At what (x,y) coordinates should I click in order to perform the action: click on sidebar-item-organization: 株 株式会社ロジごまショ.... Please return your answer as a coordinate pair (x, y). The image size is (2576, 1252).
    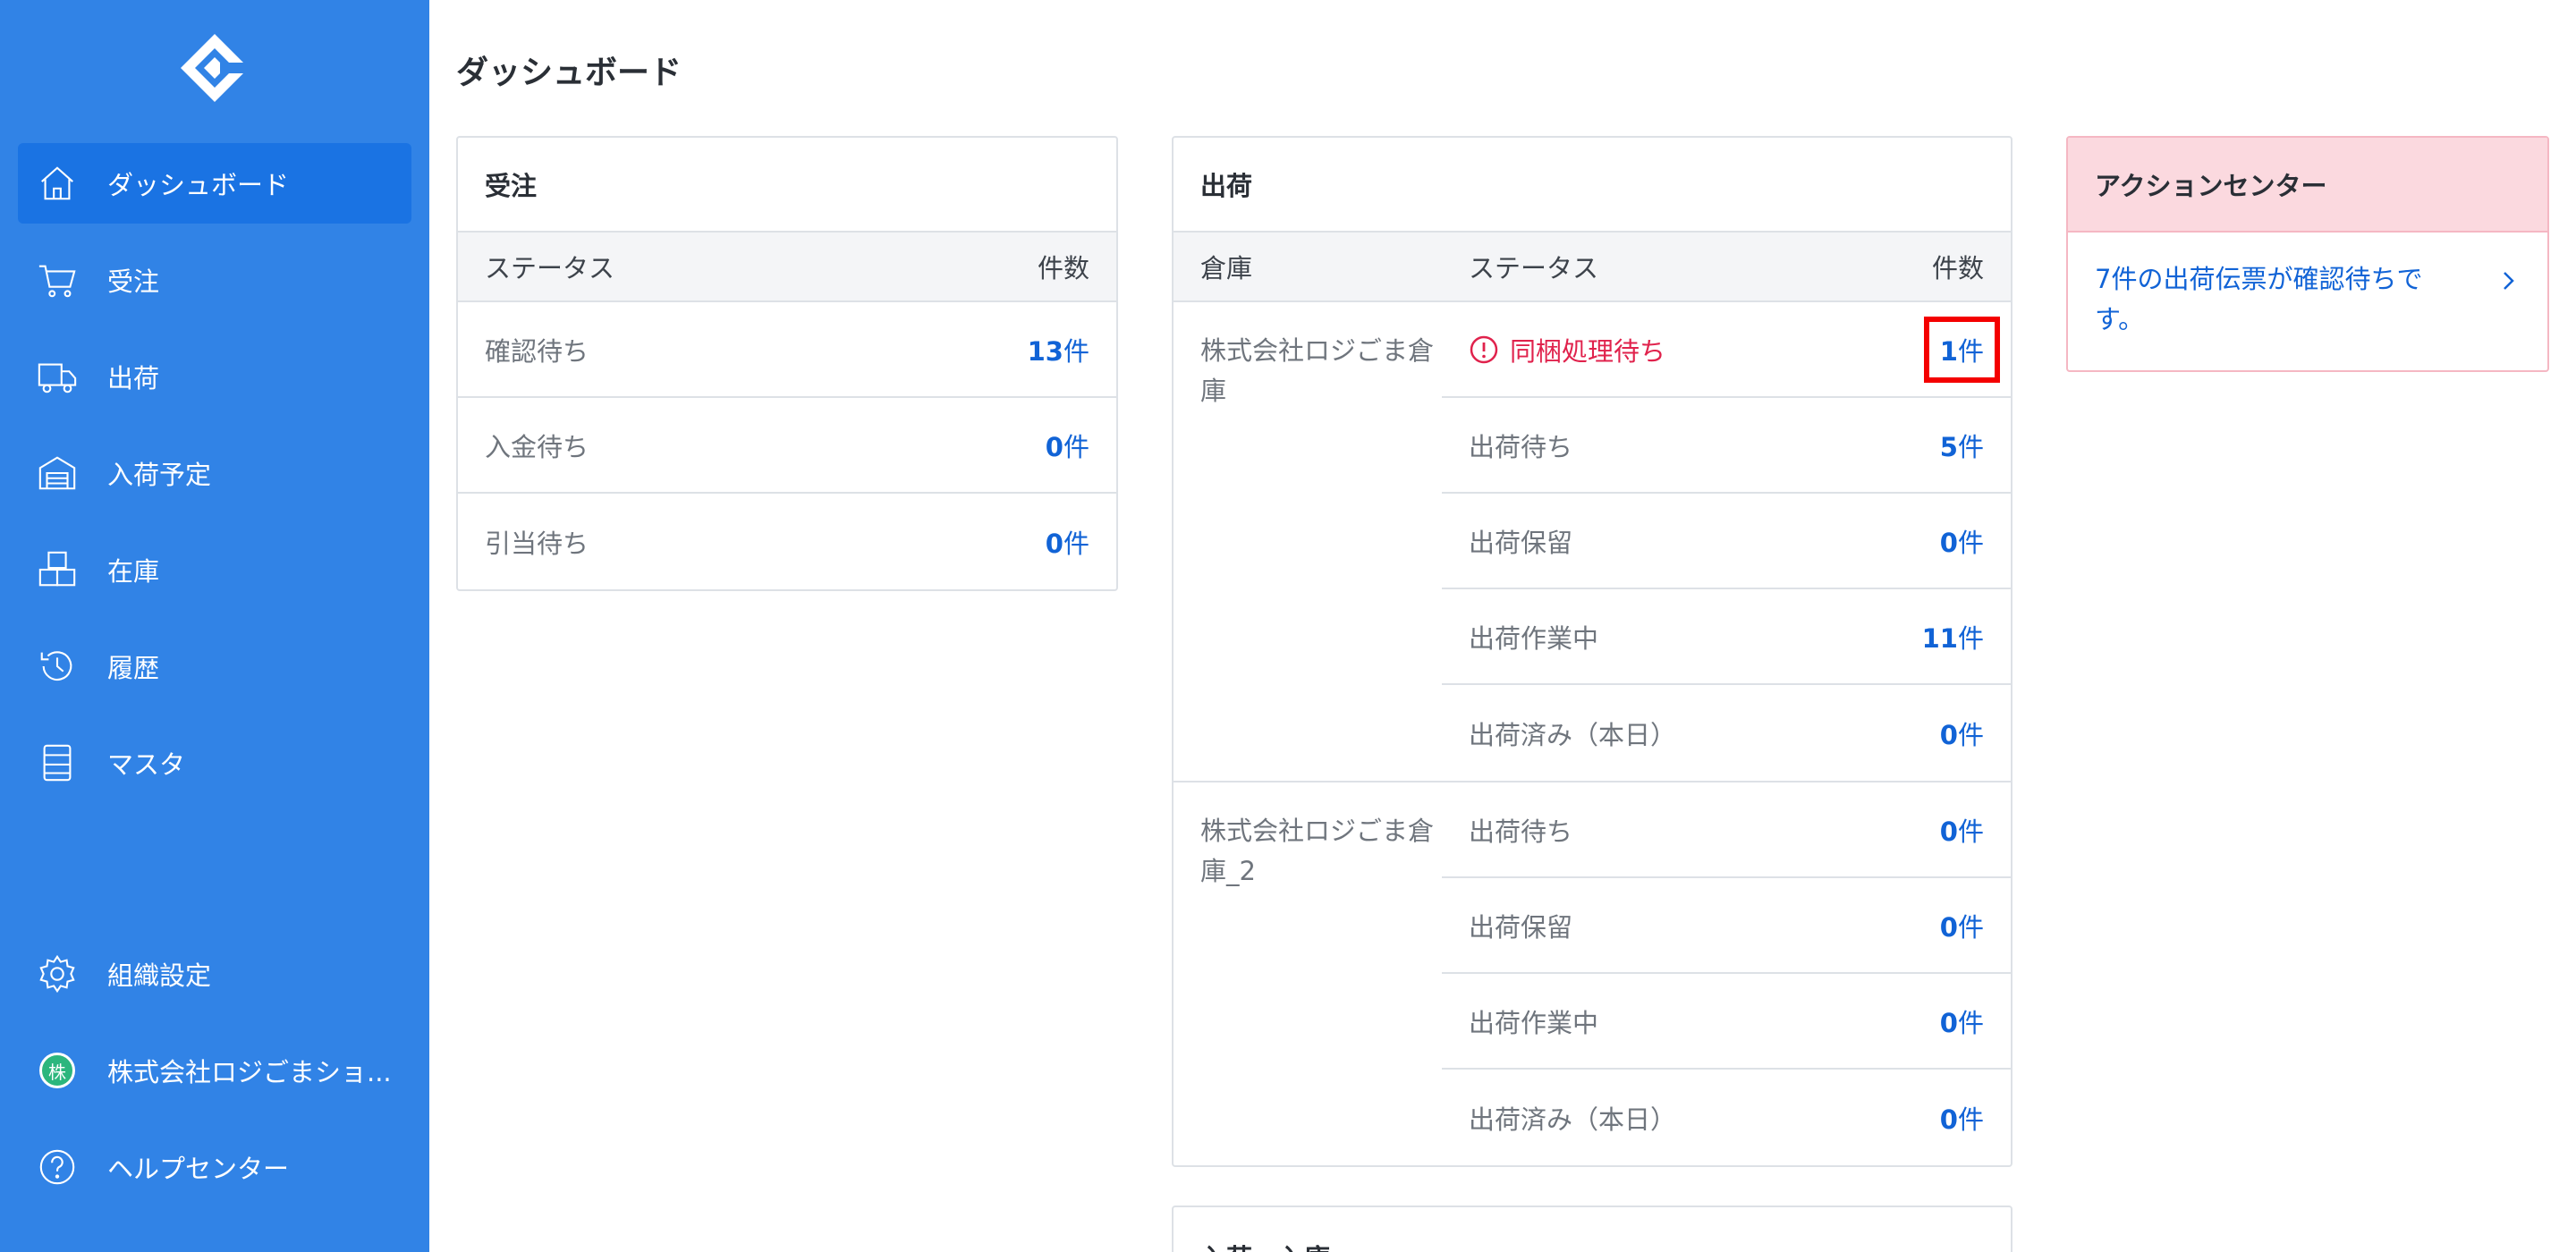
    Looking at the image, I should click on (214, 1070).